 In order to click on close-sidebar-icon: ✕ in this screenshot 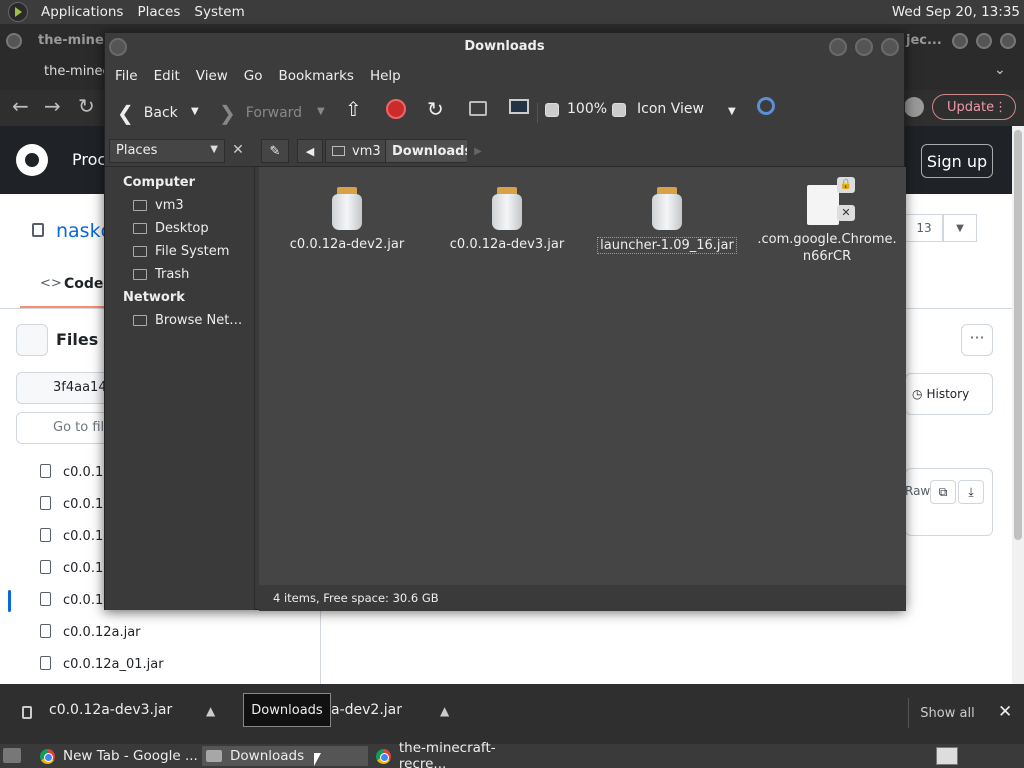, I will do `click(238, 150)`.